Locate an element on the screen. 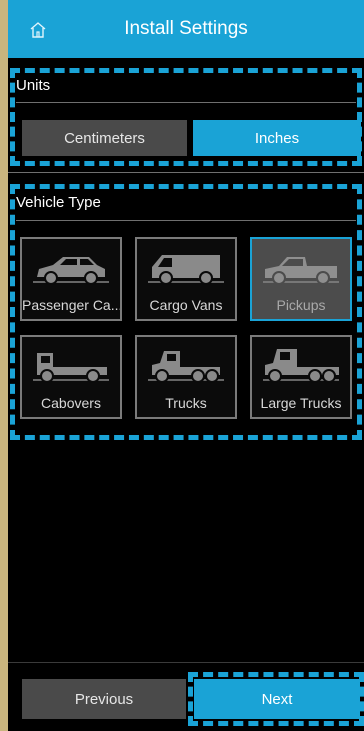 This screenshot has height=731, width=364. background-strip is located at coordinates (4, 689).